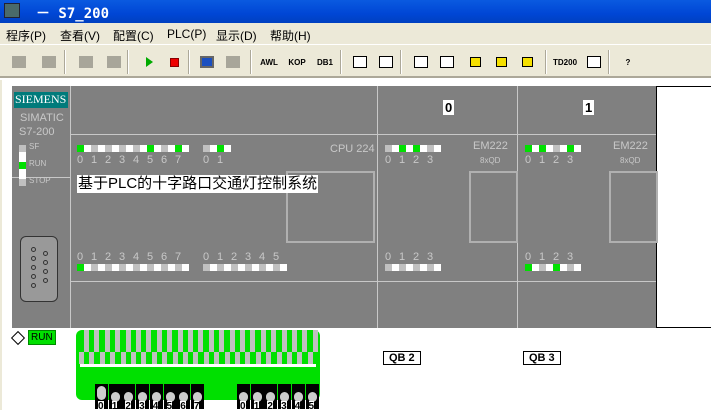  I want to click on cpu-input-byte0-label-5: 5, so click(150, 257).